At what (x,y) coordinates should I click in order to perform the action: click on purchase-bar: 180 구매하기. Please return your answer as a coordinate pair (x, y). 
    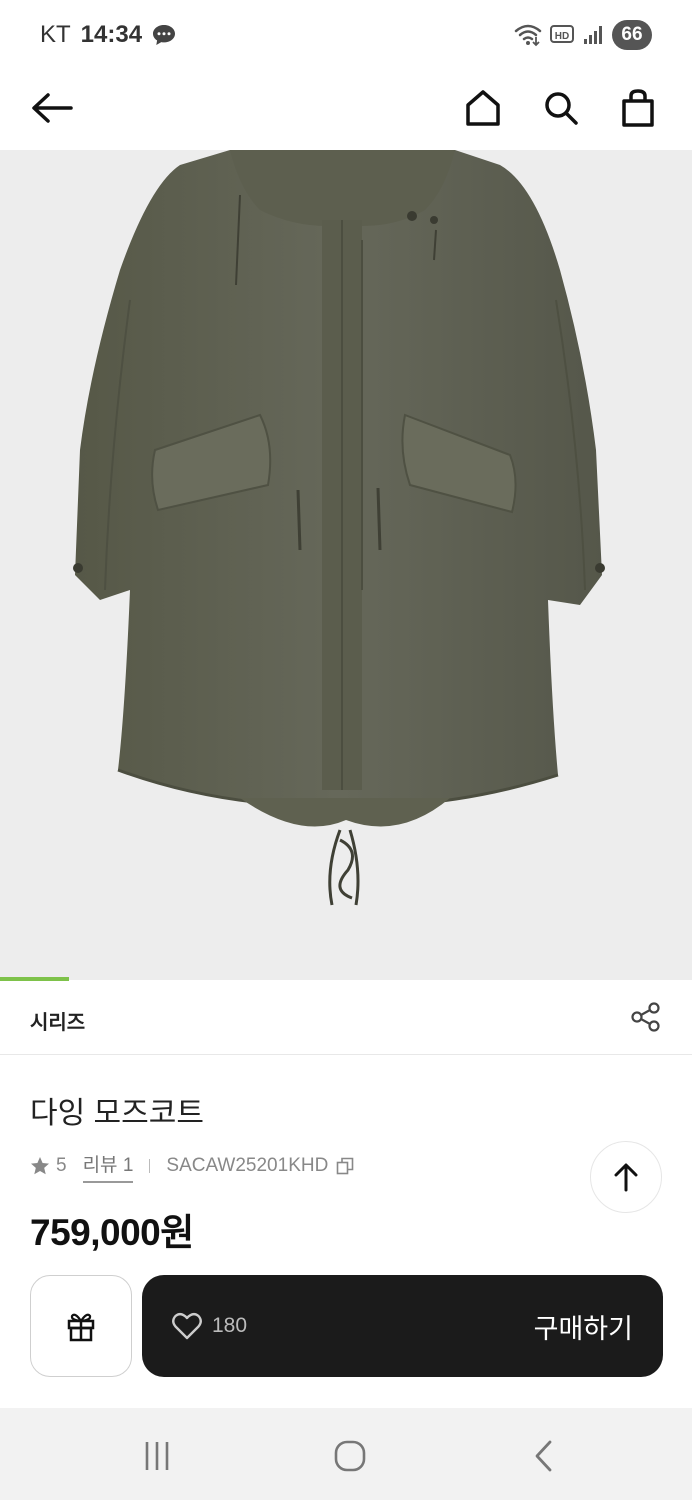
    Looking at the image, I should click on (402, 1326).